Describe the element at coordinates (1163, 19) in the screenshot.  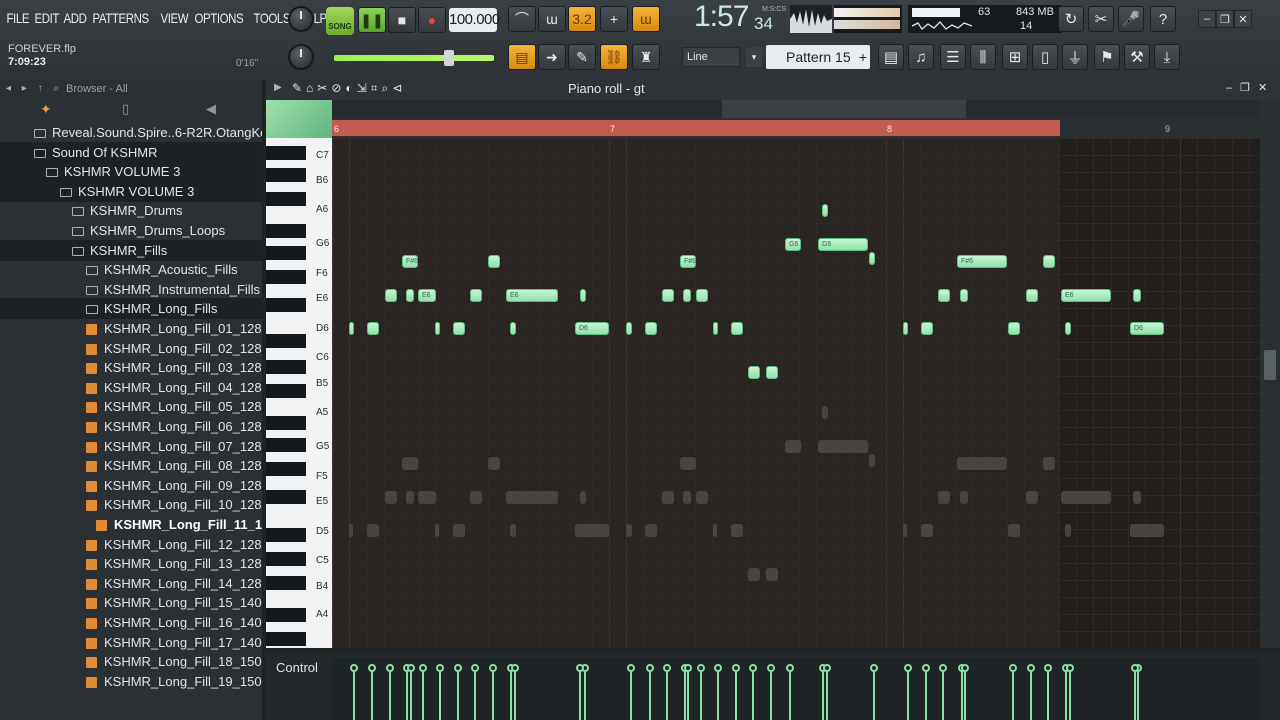
I see `help-icon: ?` at that location.